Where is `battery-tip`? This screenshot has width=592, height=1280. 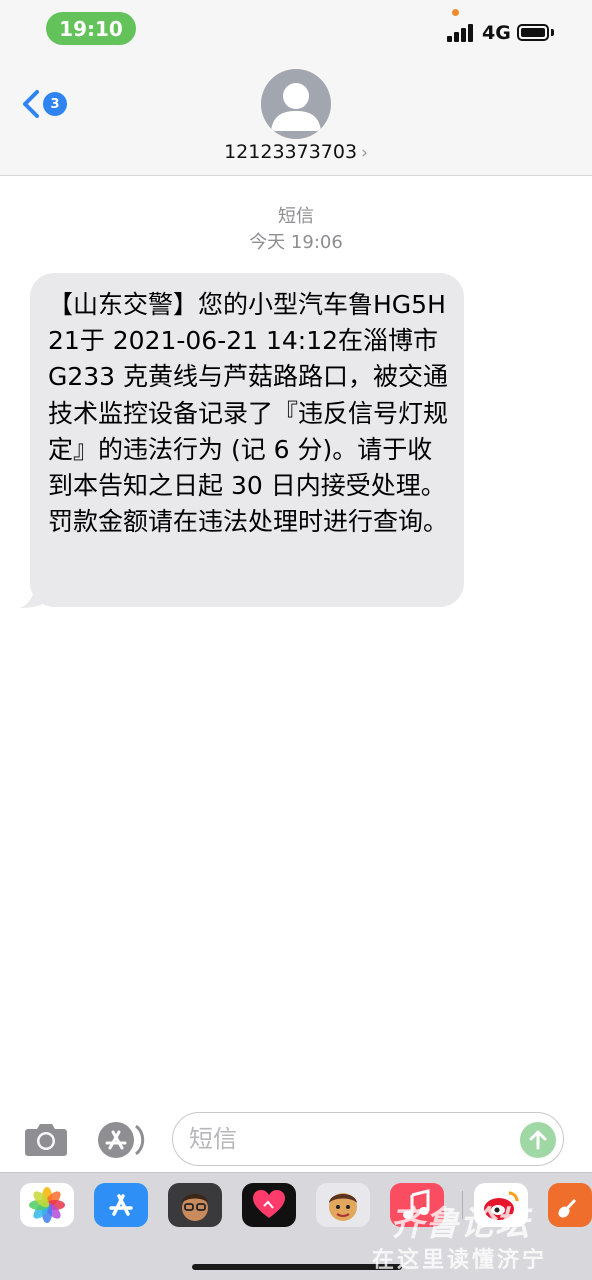 battery-tip is located at coordinates (552, 32).